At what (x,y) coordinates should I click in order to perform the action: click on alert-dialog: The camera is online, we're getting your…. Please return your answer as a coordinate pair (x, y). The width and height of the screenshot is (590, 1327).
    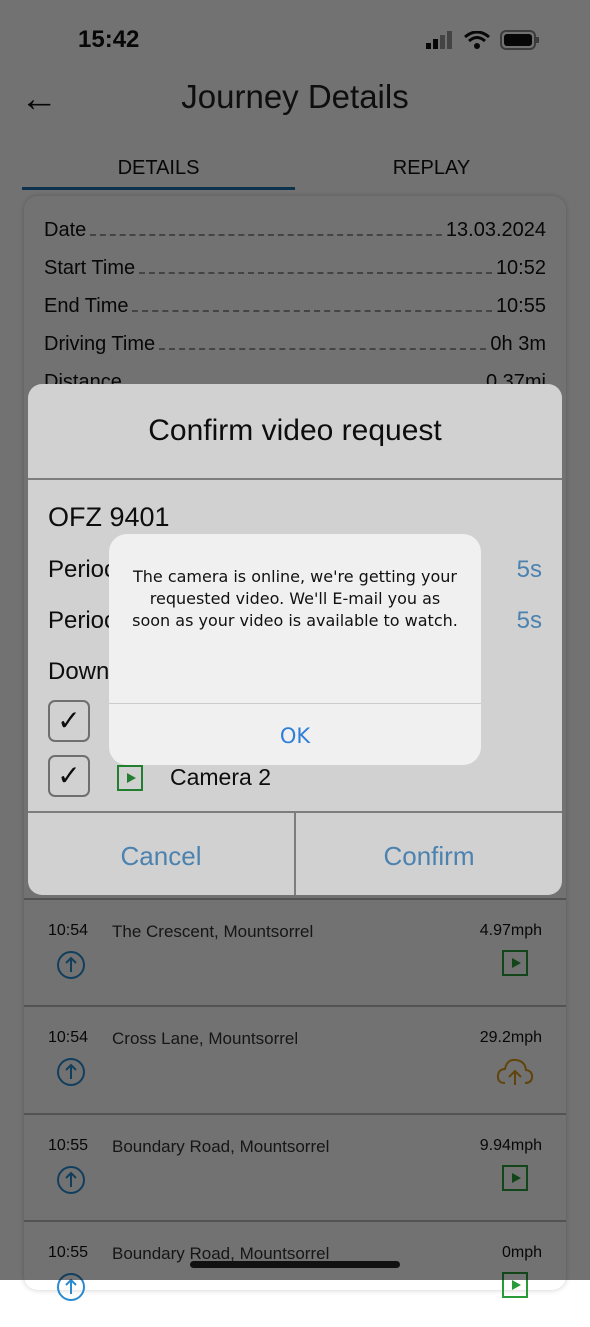
    Looking at the image, I should click on (295, 649).